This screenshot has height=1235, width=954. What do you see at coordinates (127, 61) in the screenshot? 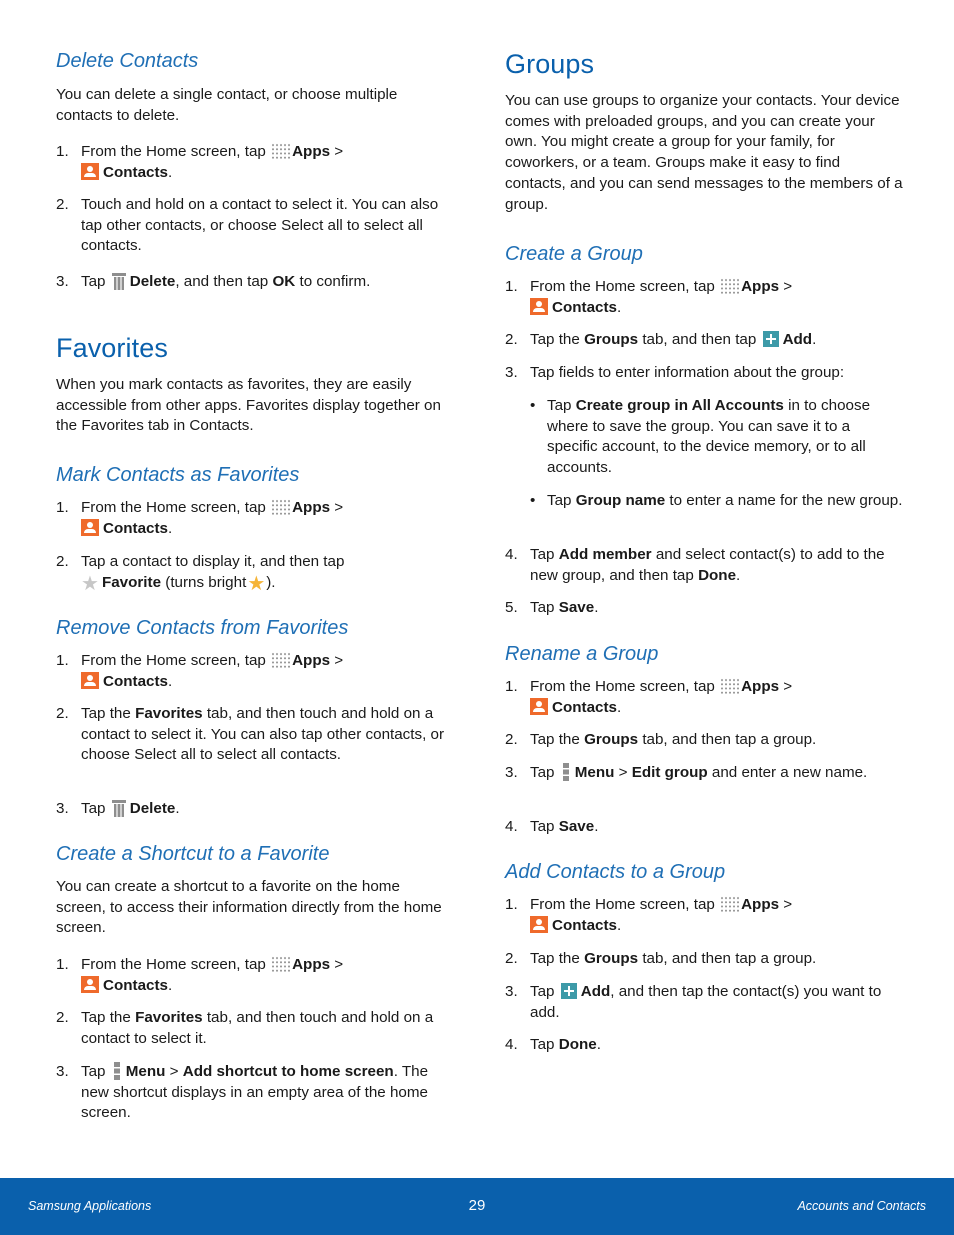
I see `heading-delete-contacts: Delete Contacts` at bounding box center [127, 61].